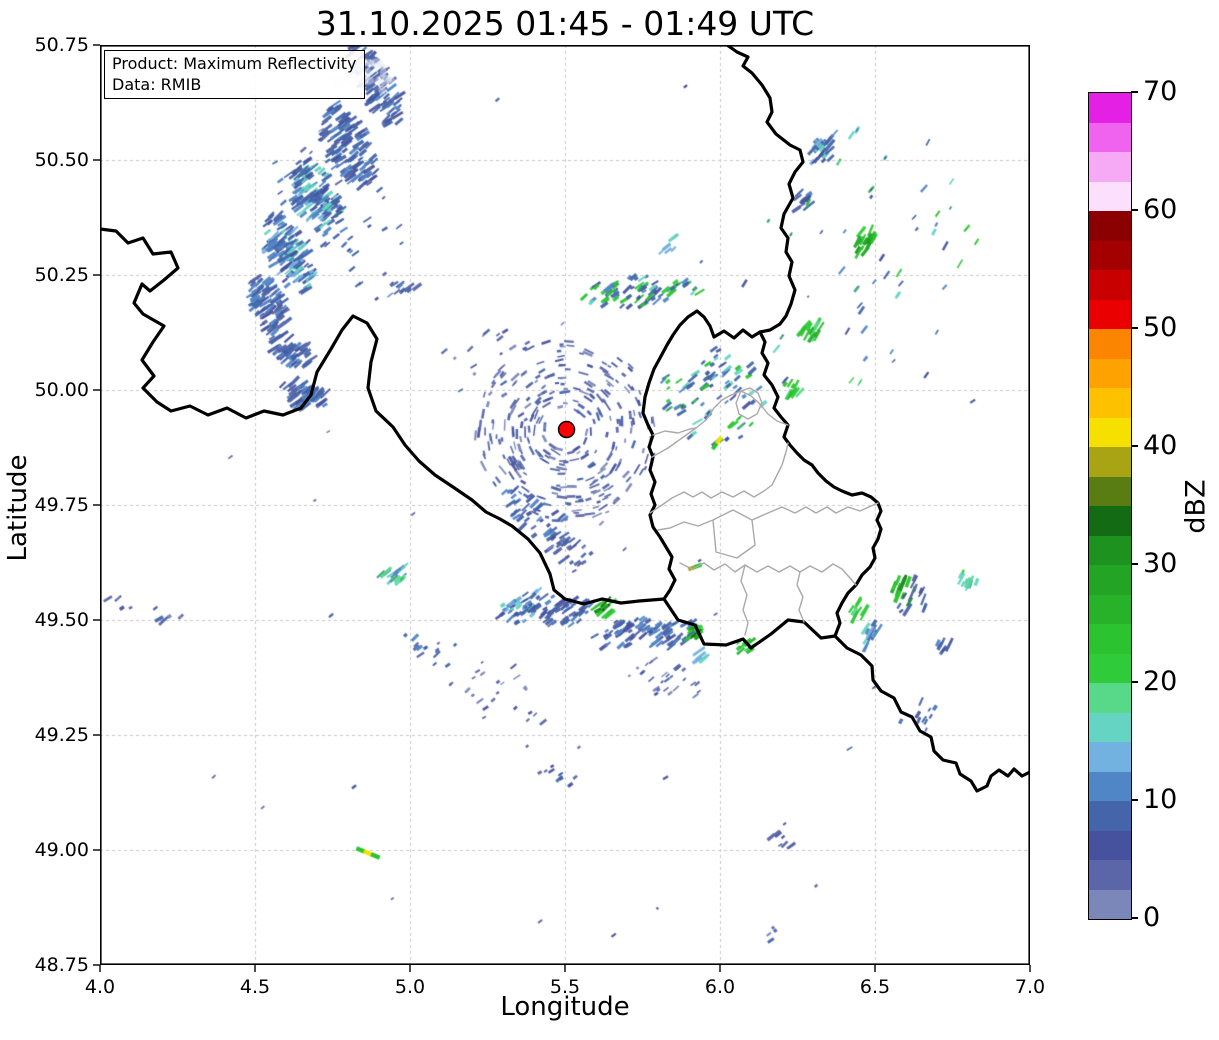  Describe the element at coordinates (61, 850) in the screenshot. I see `y-tick-label: 49.00` at that location.